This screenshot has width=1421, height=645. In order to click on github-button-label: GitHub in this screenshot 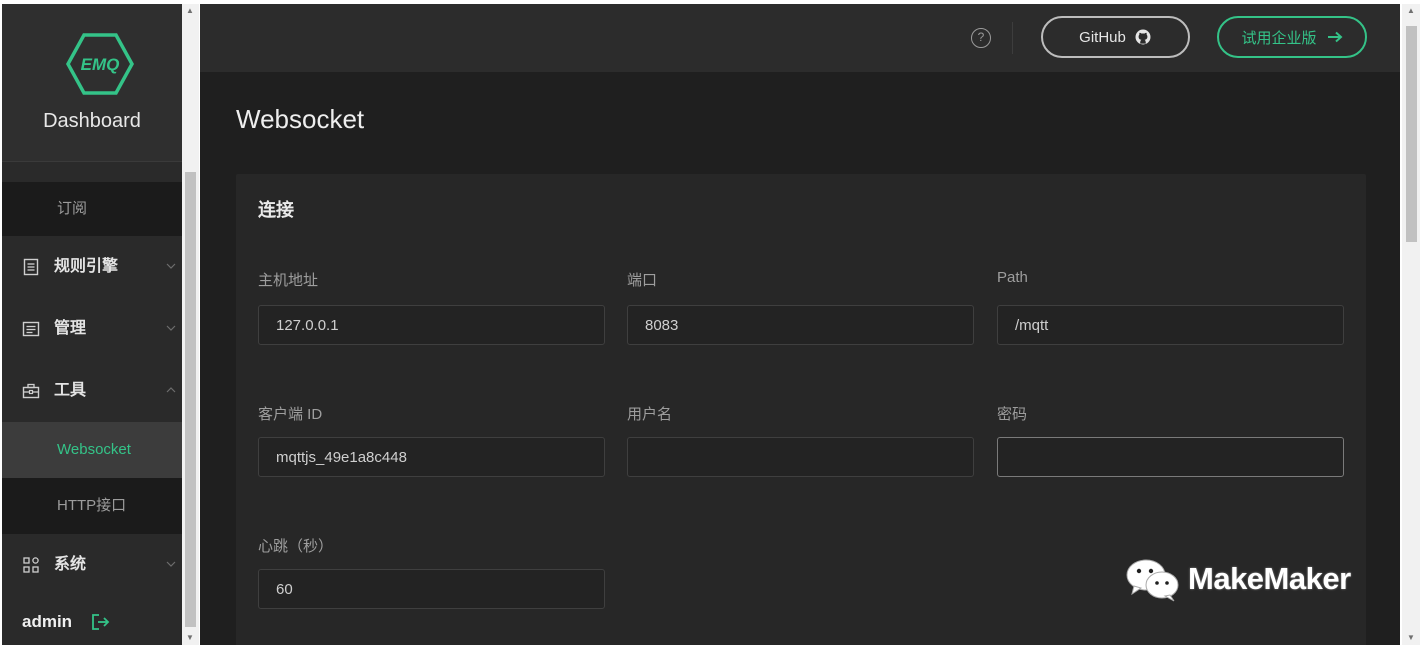, I will do `click(1102, 37)`.